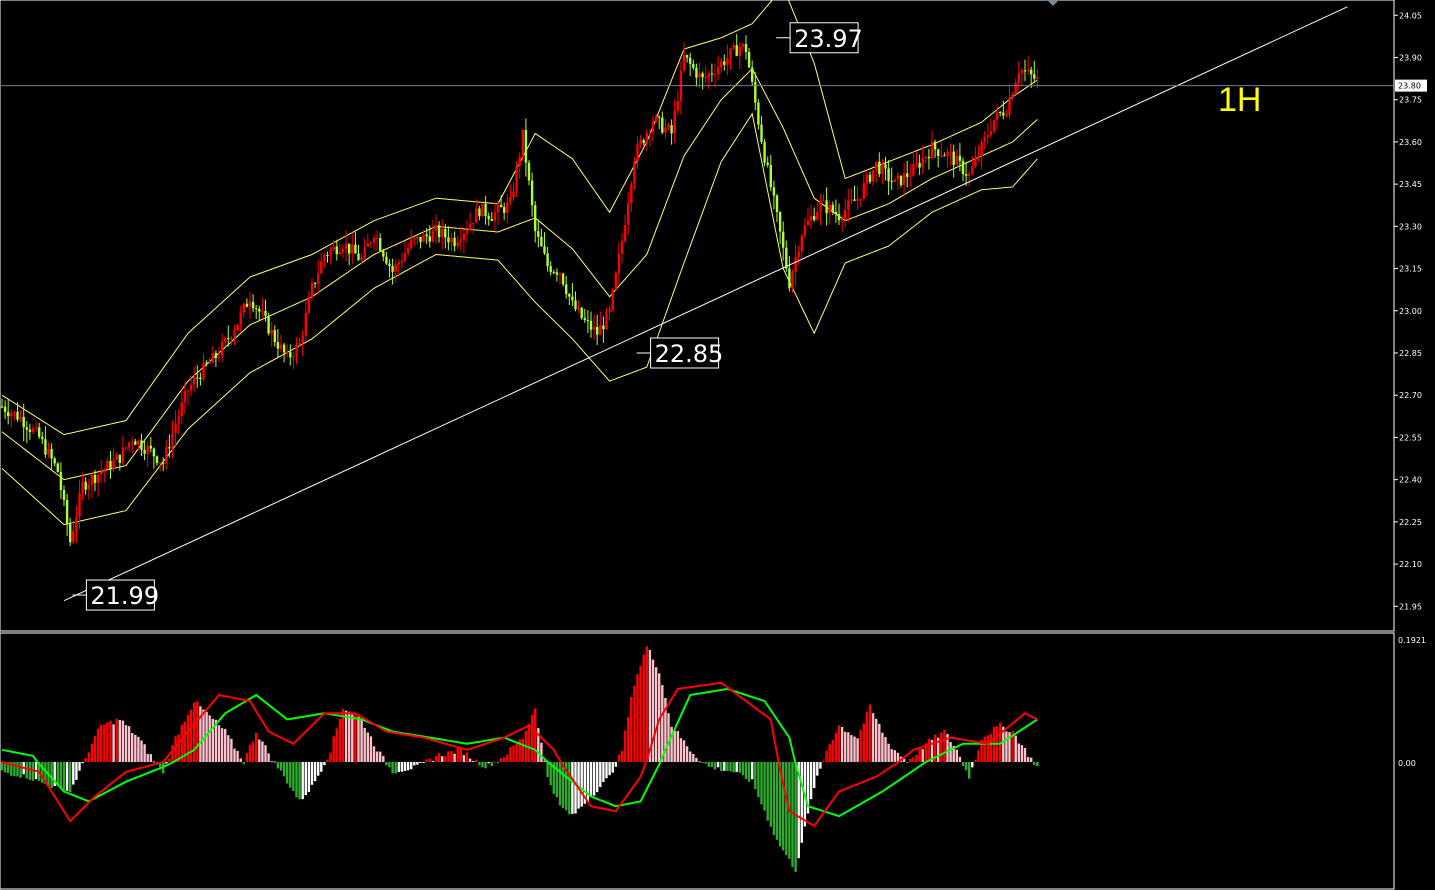  What do you see at coordinates (1410, 226) in the screenshot?
I see `price-tick-label: 23.30` at bounding box center [1410, 226].